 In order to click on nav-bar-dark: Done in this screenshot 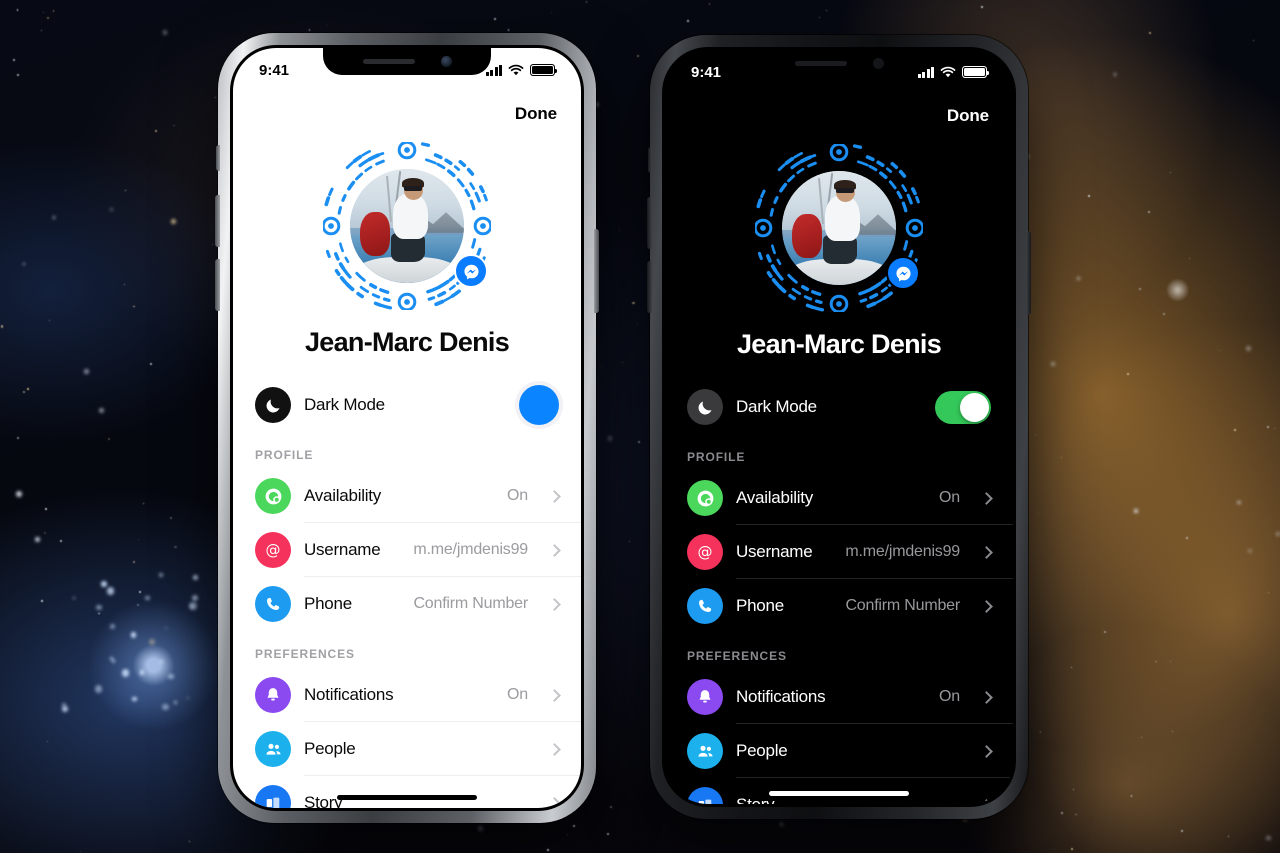, I will do `click(839, 116)`.